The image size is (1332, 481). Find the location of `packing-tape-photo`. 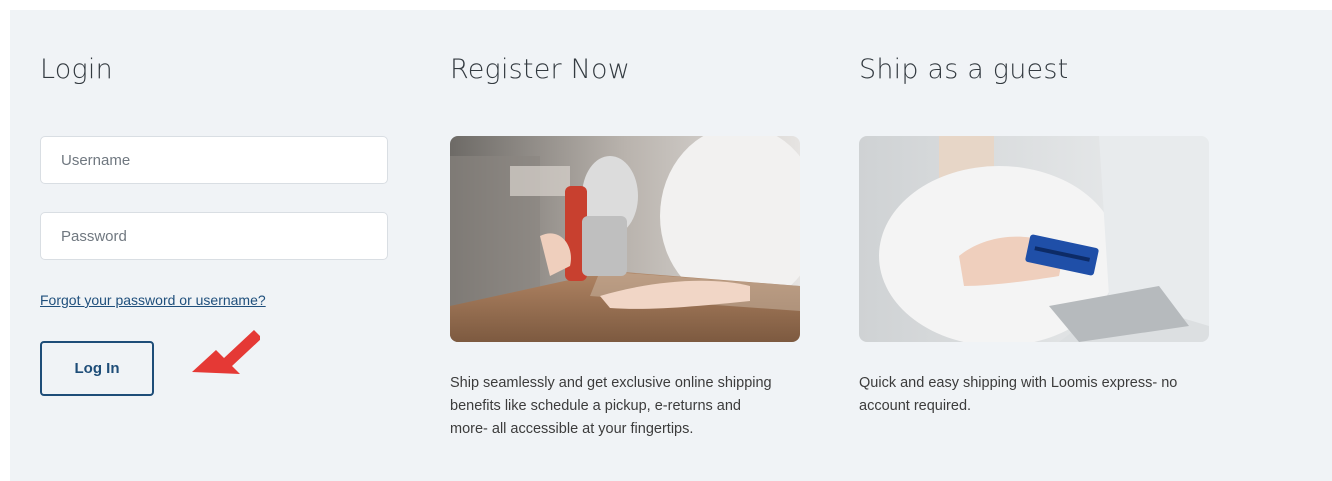

packing-tape-photo is located at coordinates (625, 239).